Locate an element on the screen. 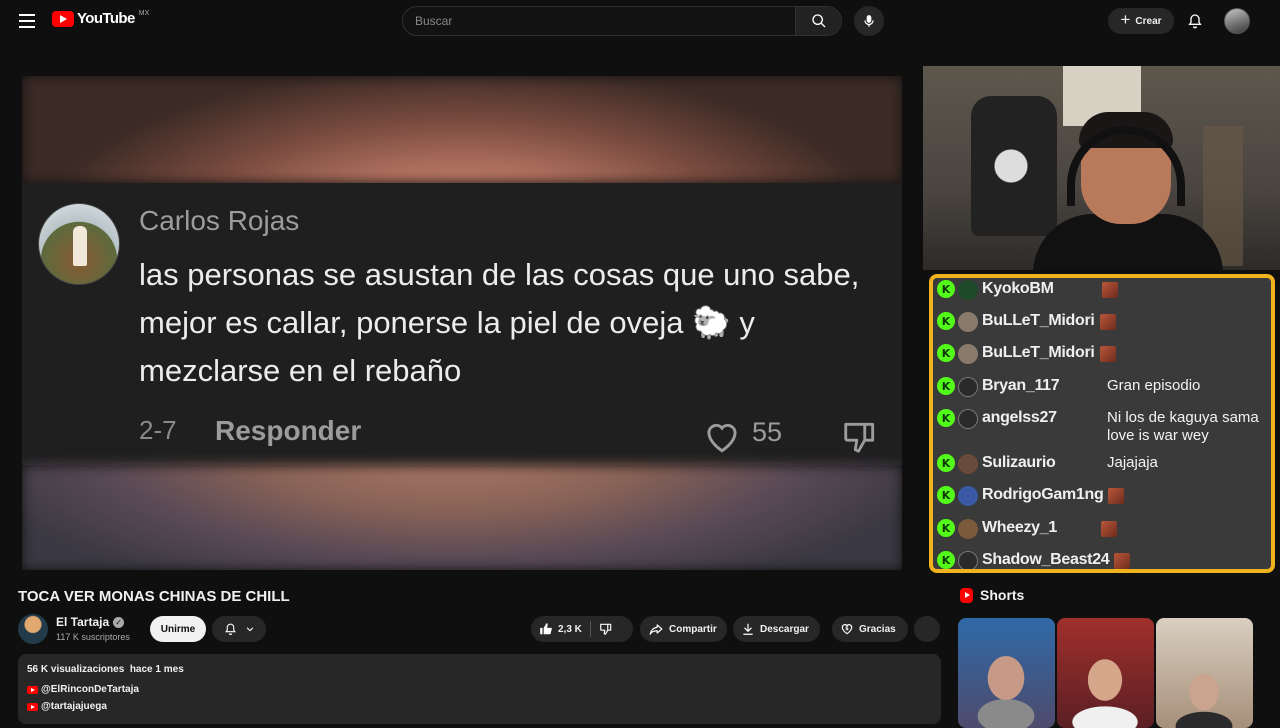 The width and height of the screenshot is (1280, 728). comment-date: 2-7 is located at coordinates (158, 430).